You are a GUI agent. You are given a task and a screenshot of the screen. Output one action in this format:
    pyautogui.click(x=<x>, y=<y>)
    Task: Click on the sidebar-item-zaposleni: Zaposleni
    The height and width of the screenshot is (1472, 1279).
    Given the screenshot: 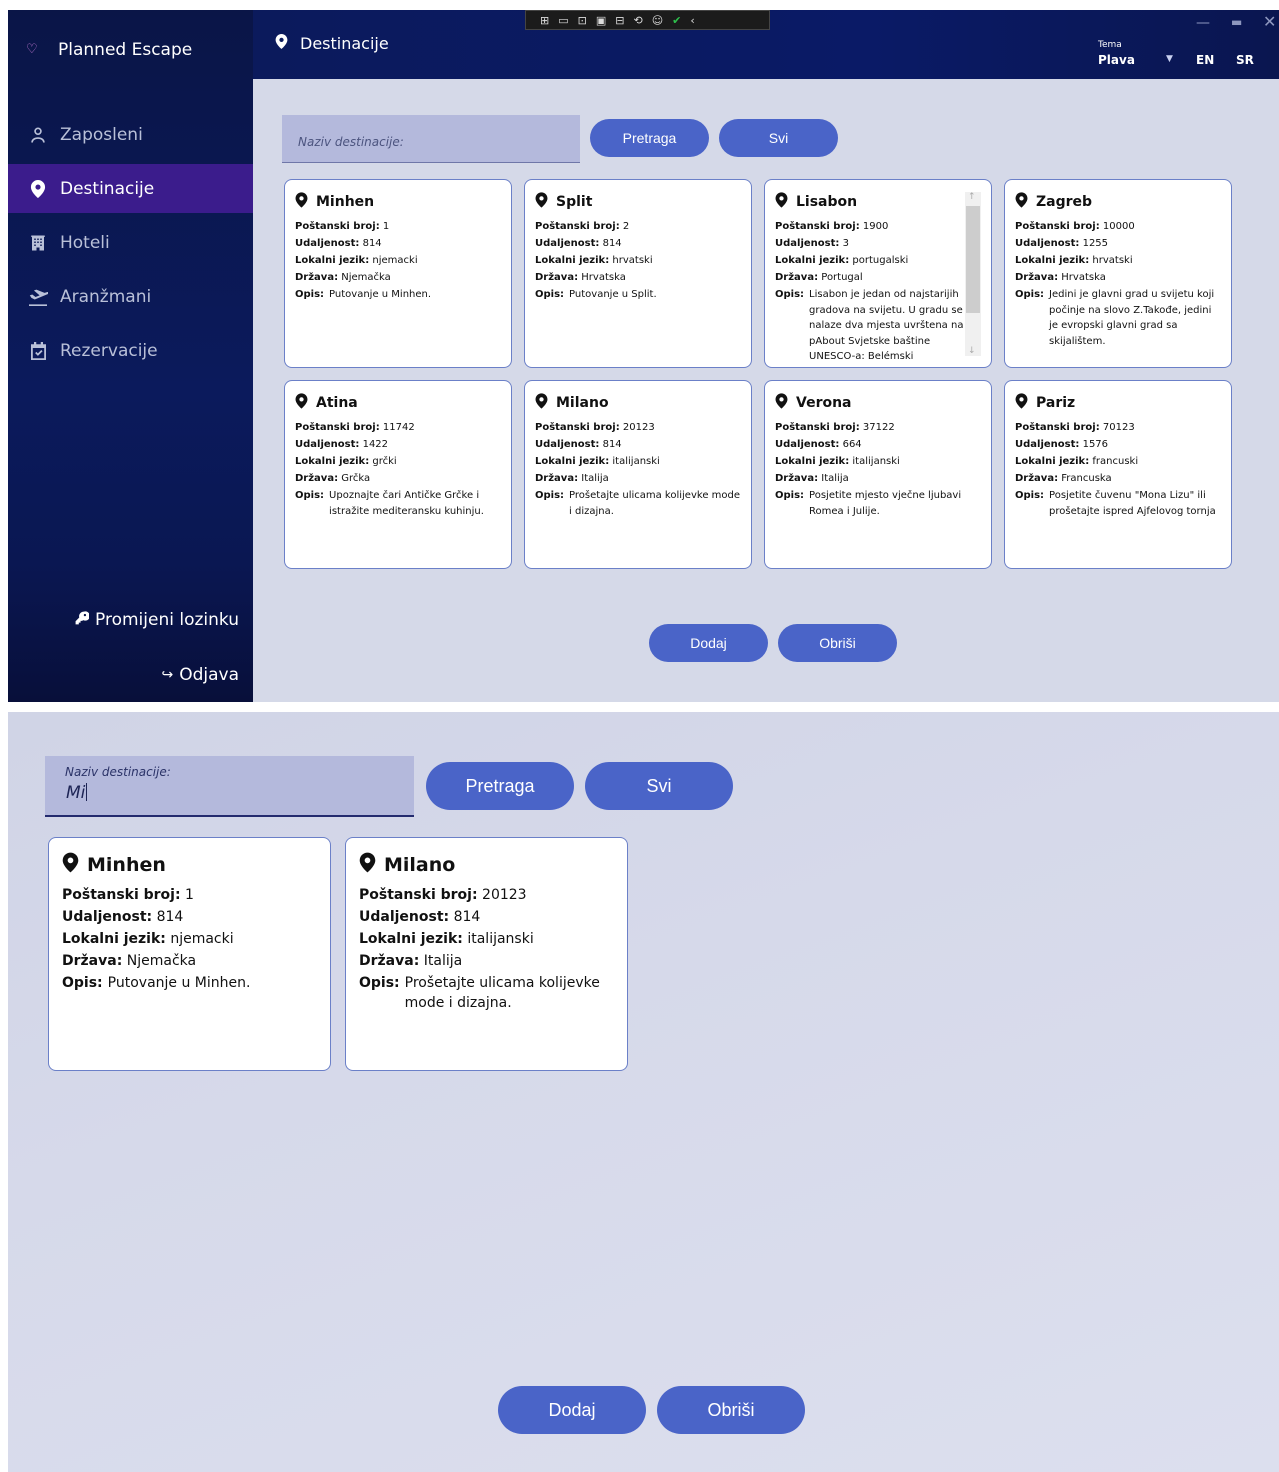 What is the action you would take?
    pyautogui.click(x=130, y=134)
    